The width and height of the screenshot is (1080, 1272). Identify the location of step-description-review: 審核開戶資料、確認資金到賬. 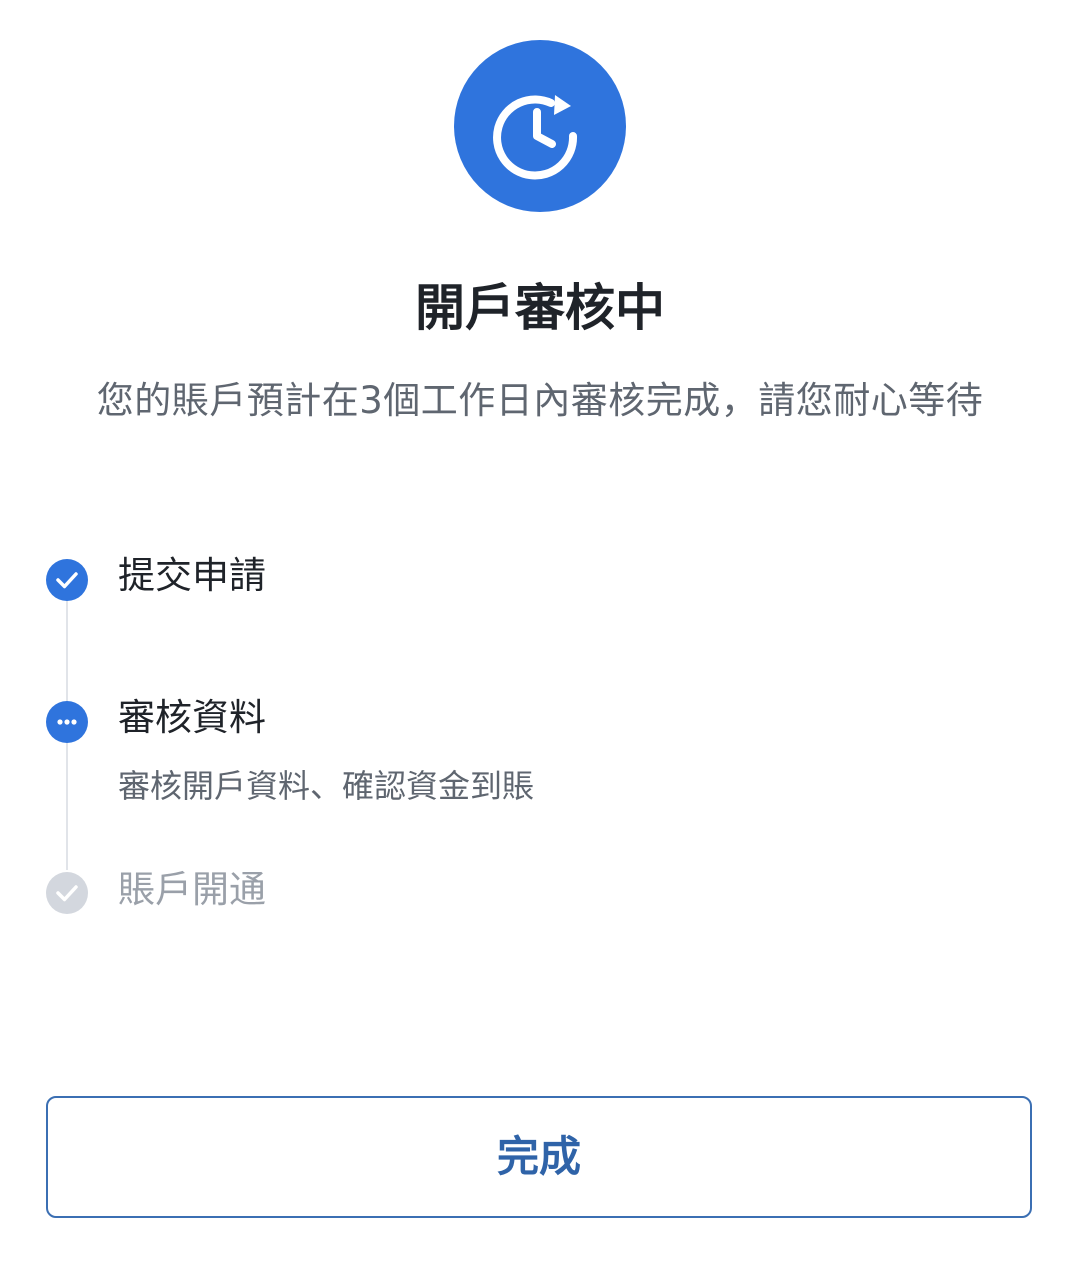
(326, 786).